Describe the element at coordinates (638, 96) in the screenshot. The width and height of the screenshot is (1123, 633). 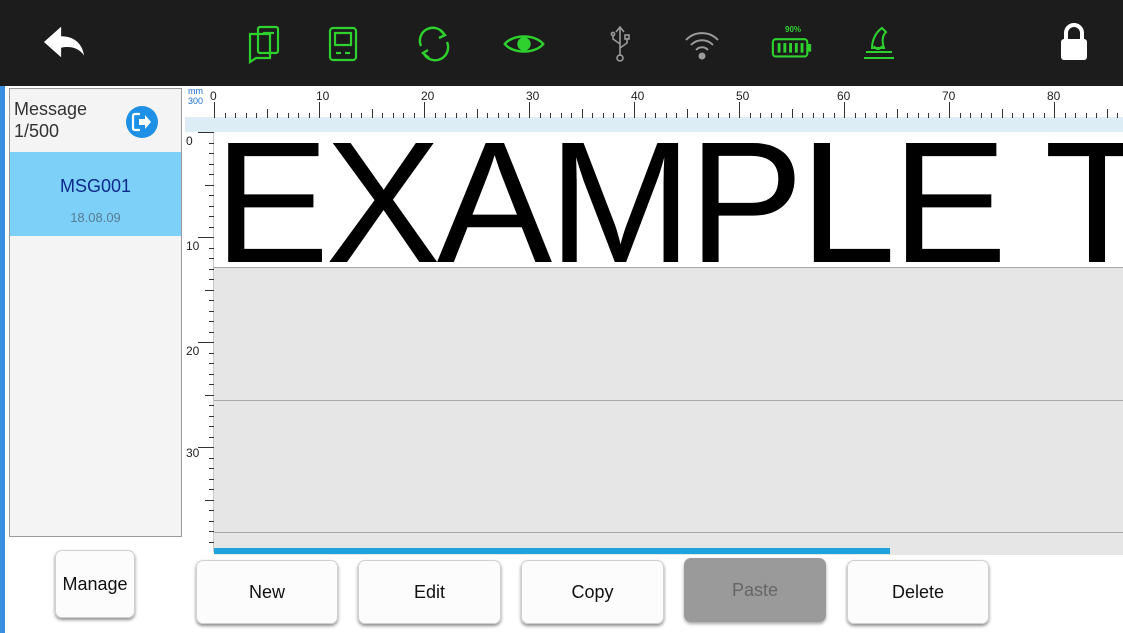
I see `top-tick-label: 40` at that location.